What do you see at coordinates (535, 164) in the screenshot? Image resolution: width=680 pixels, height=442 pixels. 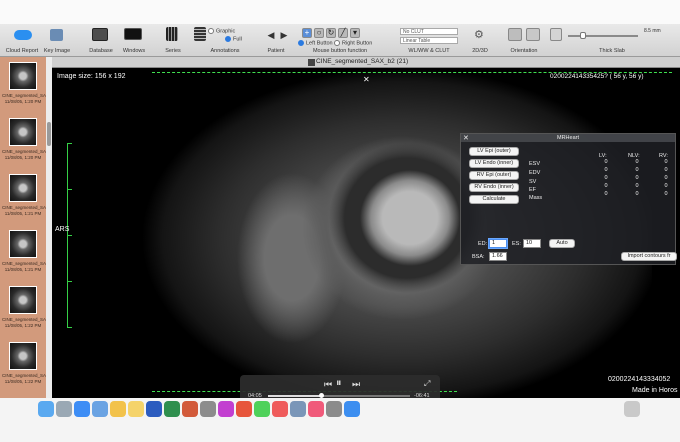 I see `row-label-esv: ESV` at bounding box center [535, 164].